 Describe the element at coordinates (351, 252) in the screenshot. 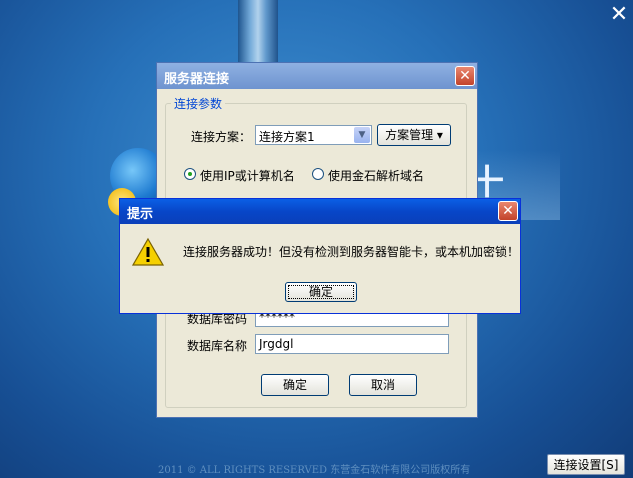

I see `alert-message: 连接服务器成功！但没有检测到服务器智能卡，或本机加密锁！` at that location.